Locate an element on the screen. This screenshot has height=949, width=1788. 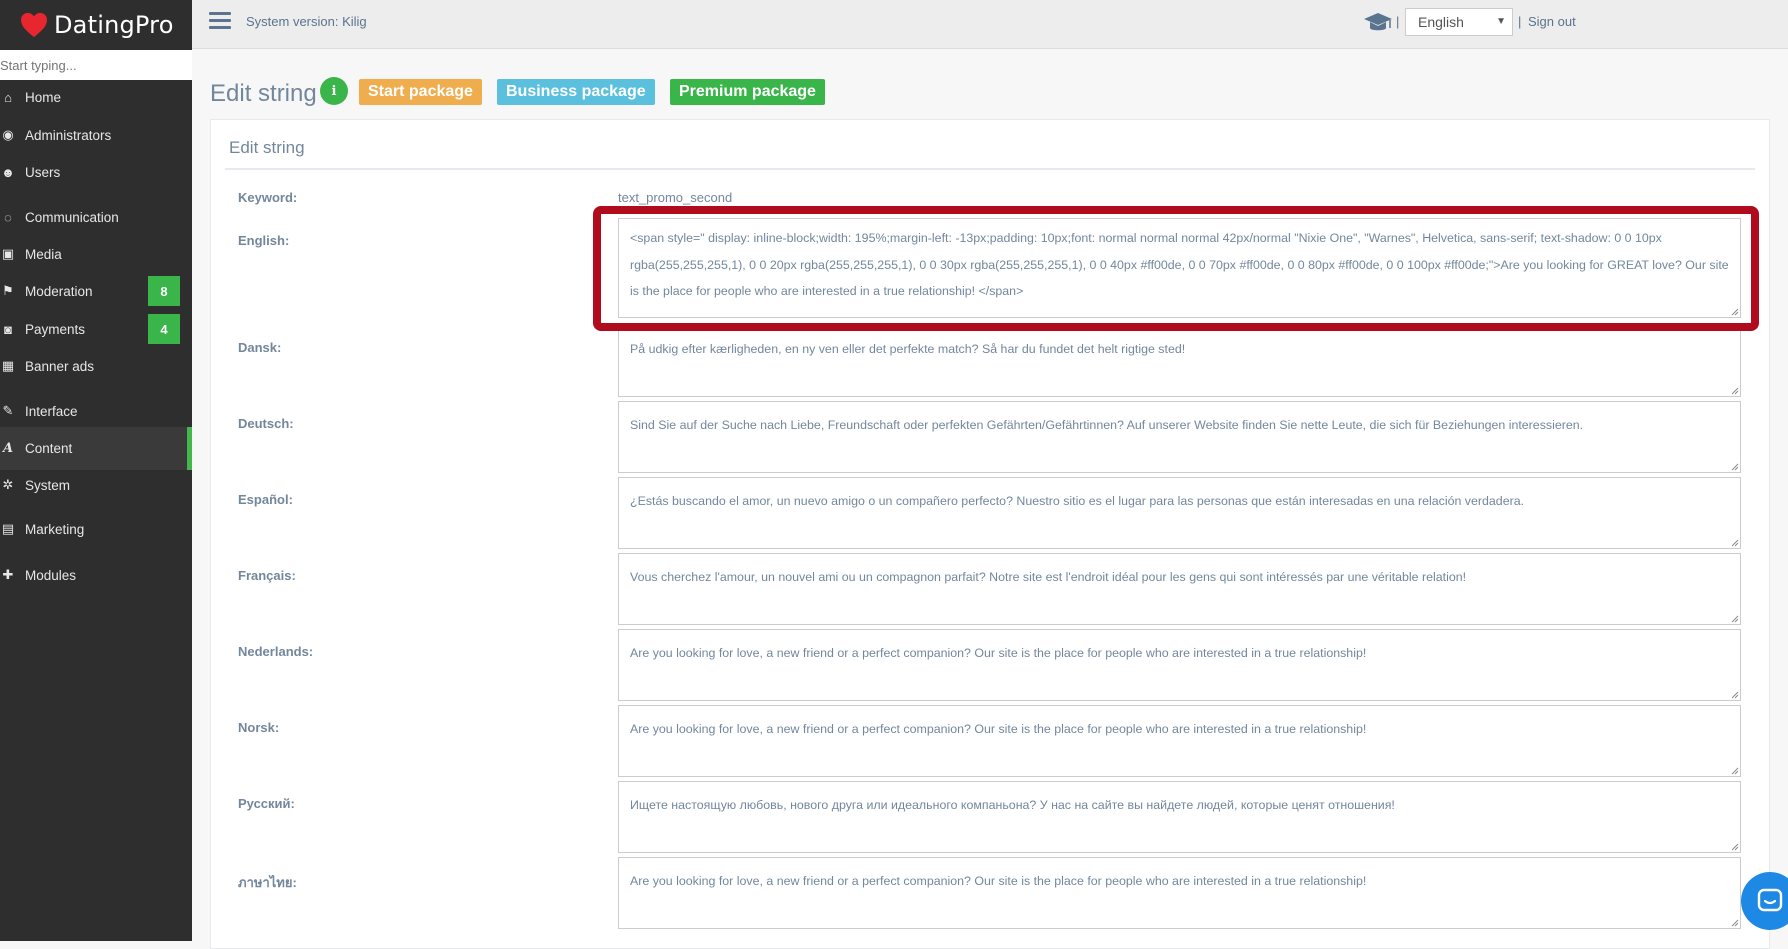
money-icon: ◙ is located at coordinates (8, 329).